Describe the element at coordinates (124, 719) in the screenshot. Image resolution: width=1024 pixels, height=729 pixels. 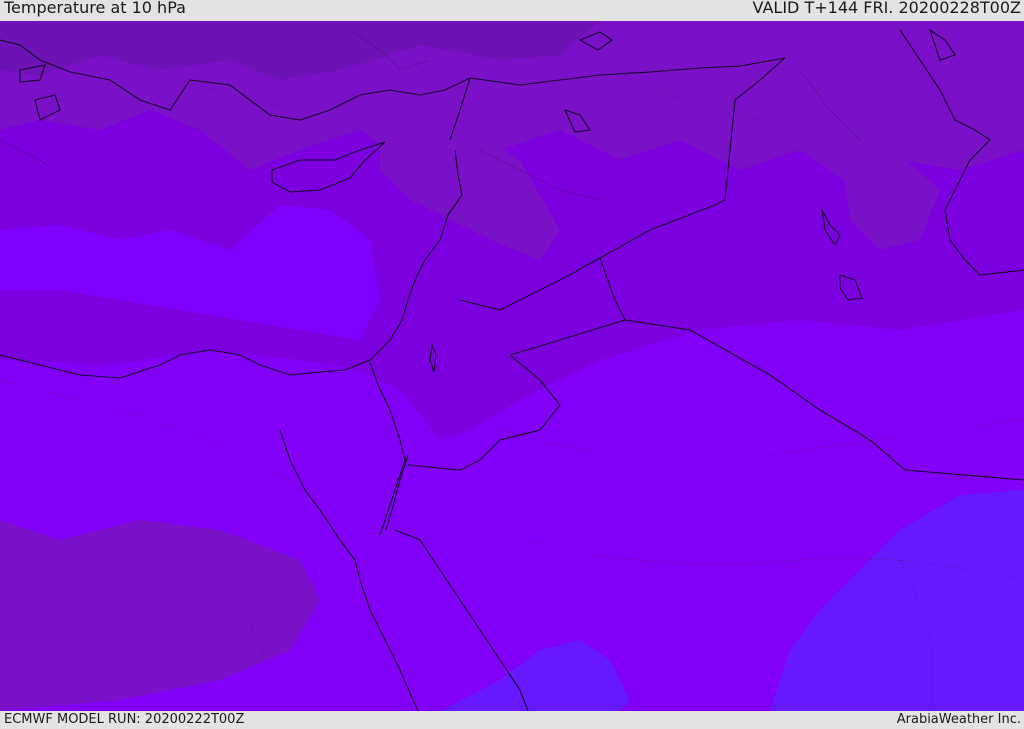
I see `model-run-label: ECMWF MODEL RUN: 20200222T00Z` at that location.